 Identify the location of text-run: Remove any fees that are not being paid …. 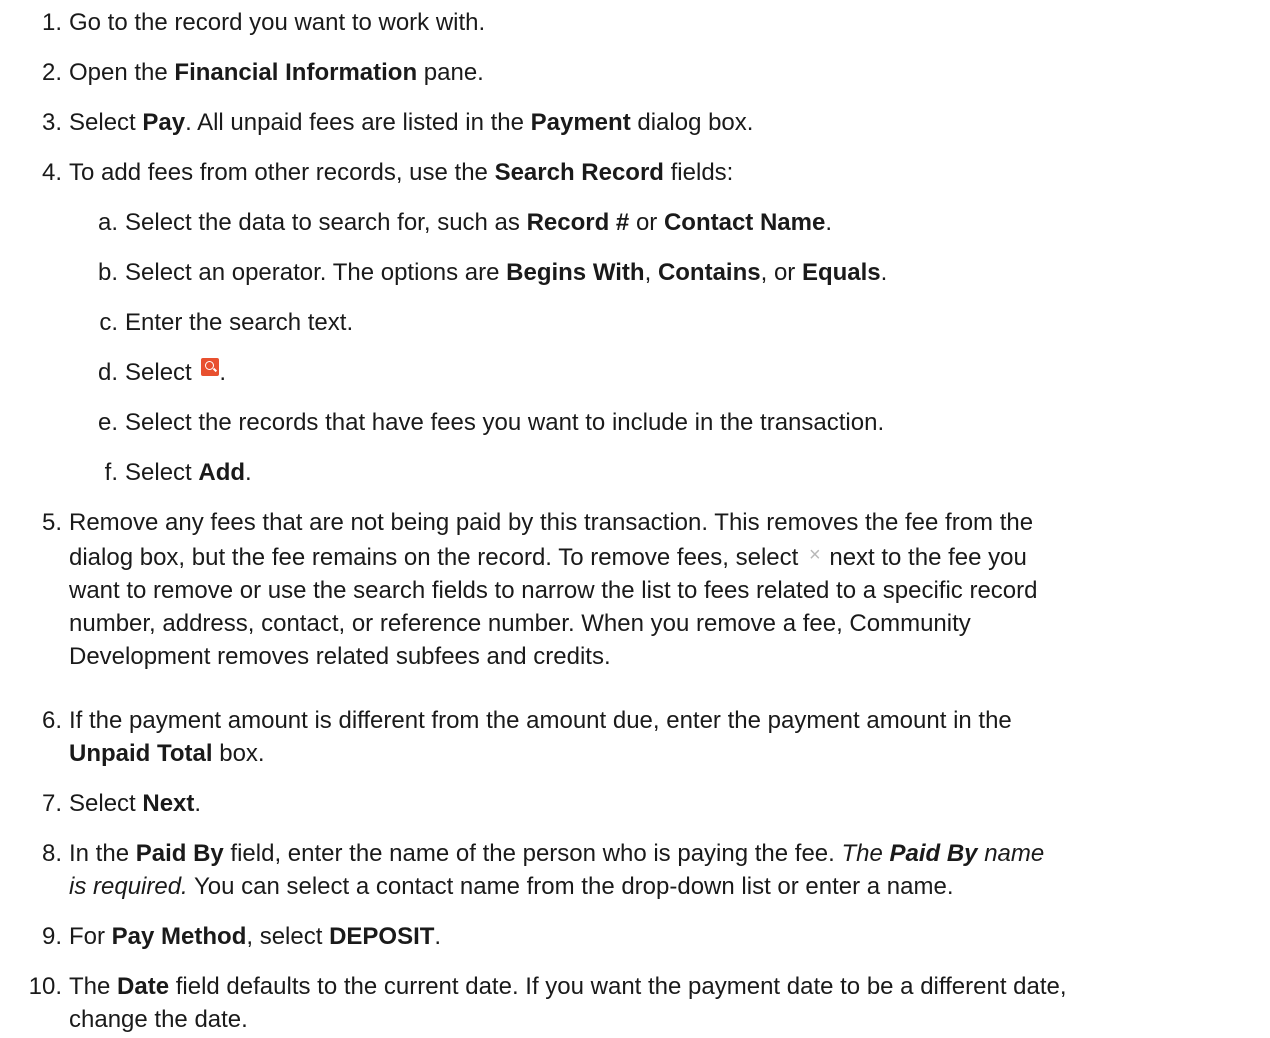
(551, 522).